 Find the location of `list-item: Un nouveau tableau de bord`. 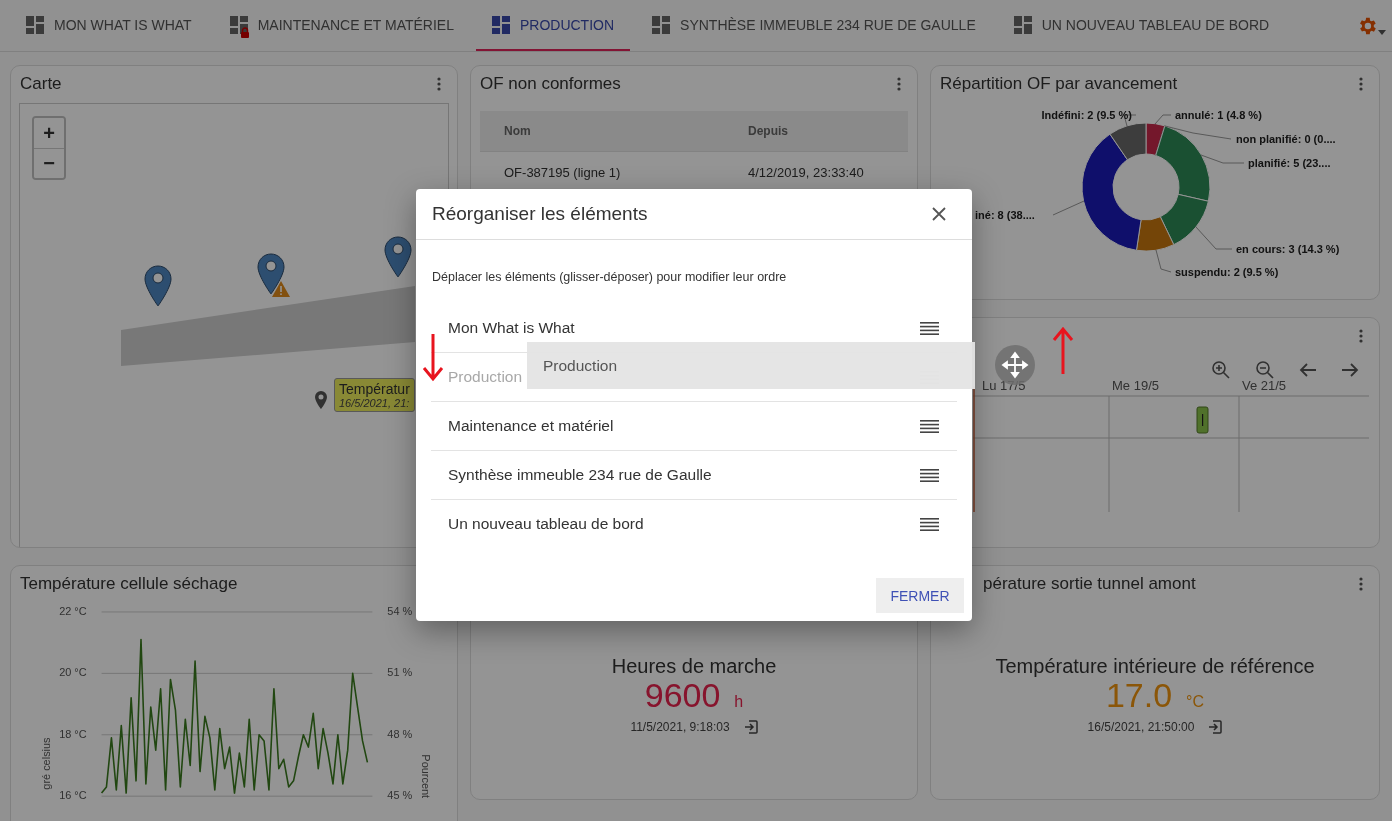

list-item: Un nouveau tableau de bord is located at coordinates (546, 524).